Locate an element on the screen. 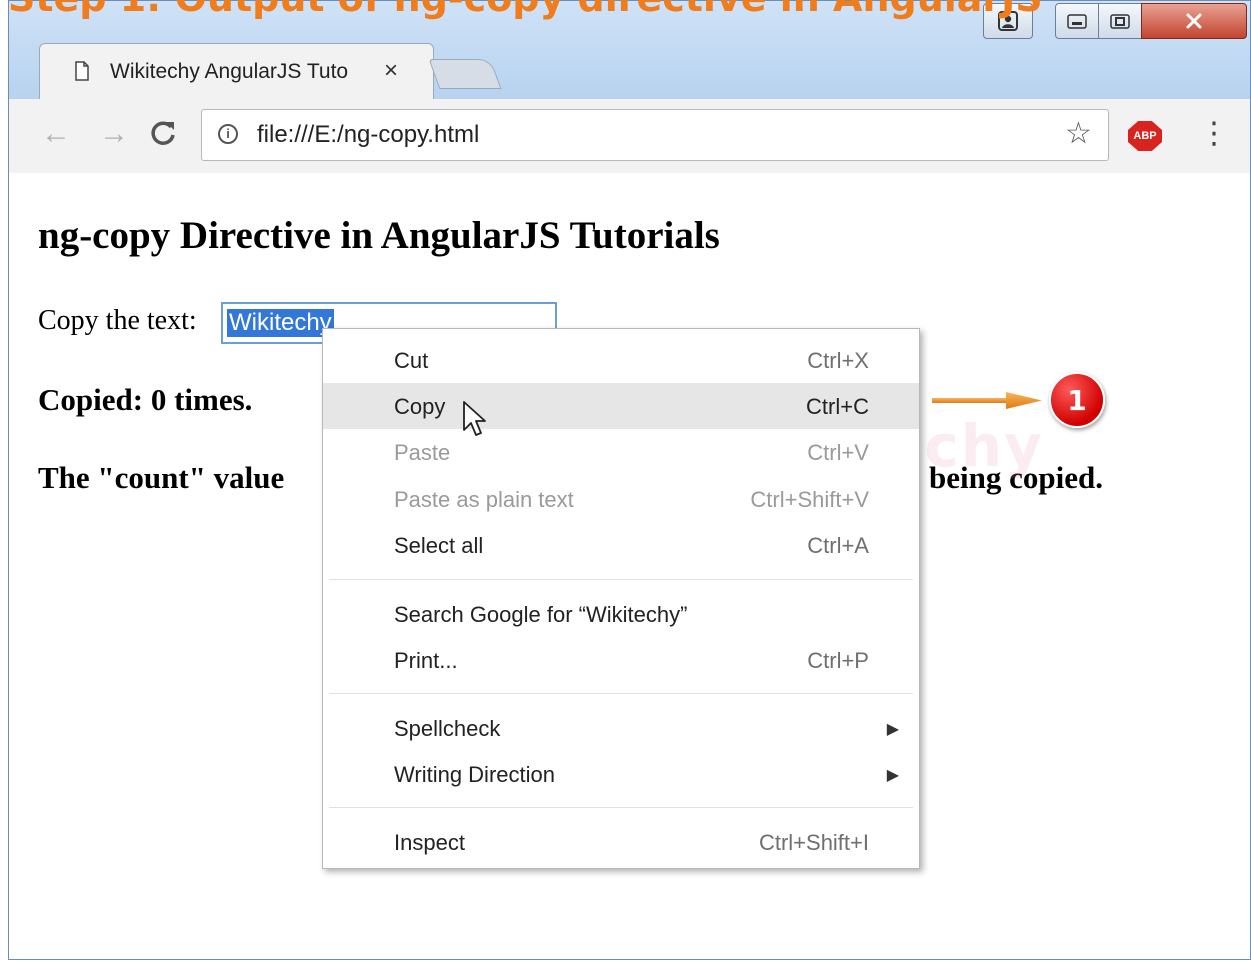  maximize-button is located at coordinates (1120, 21).